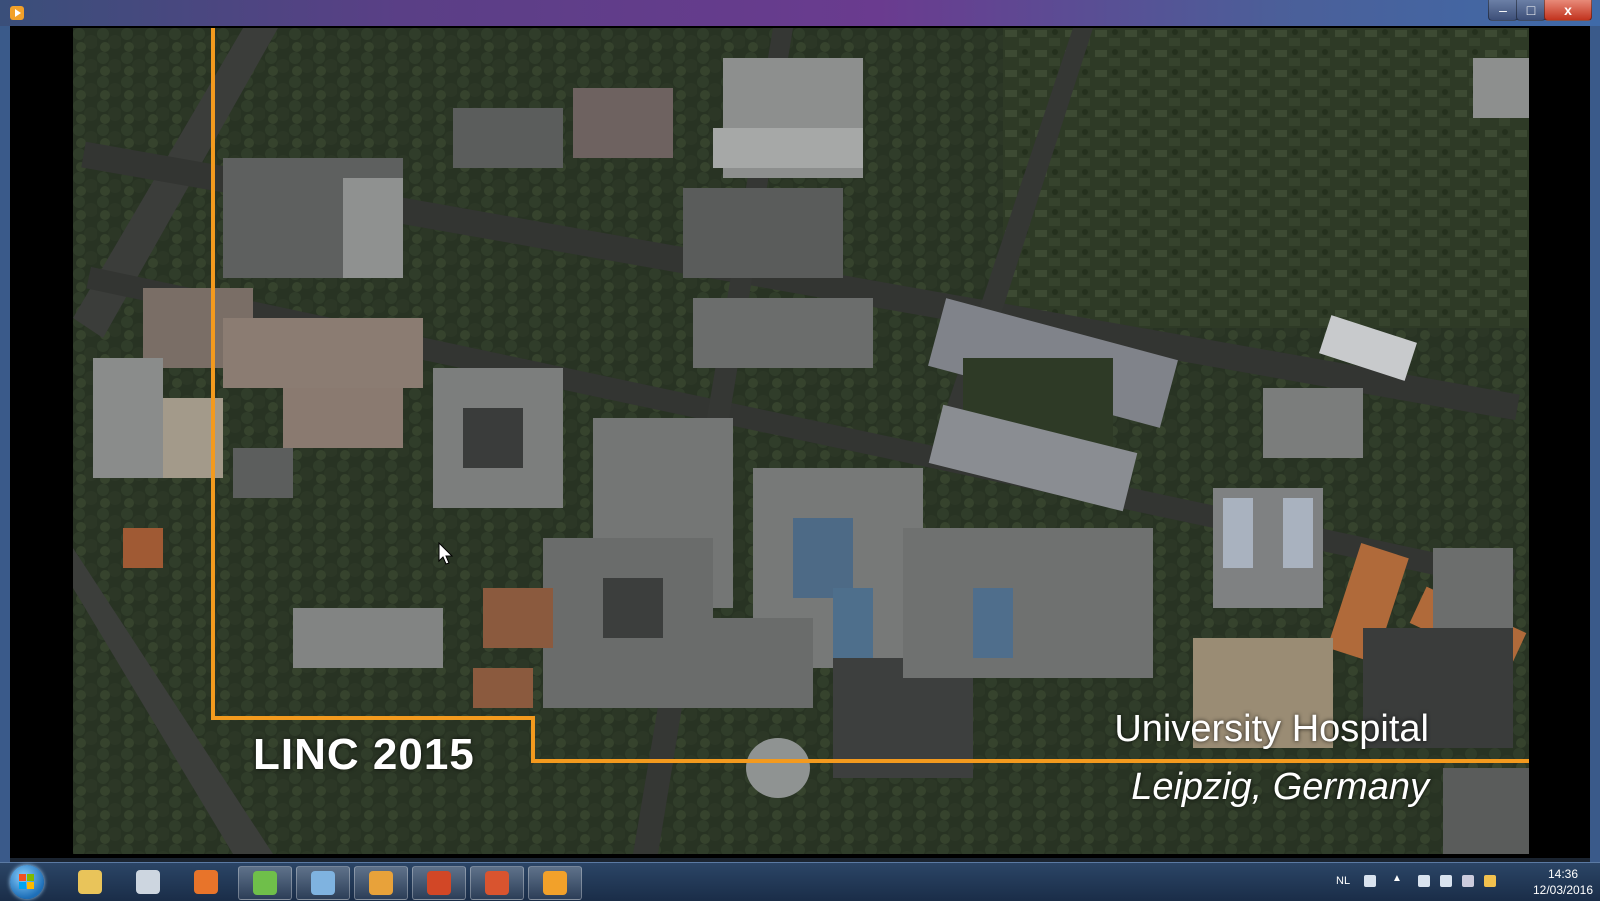 This screenshot has height=901, width=1600. What do you see at coordinates (1563, 874) in the screenshot?
I see `clock-time: 14:36` at bounding box center [1563, 874].